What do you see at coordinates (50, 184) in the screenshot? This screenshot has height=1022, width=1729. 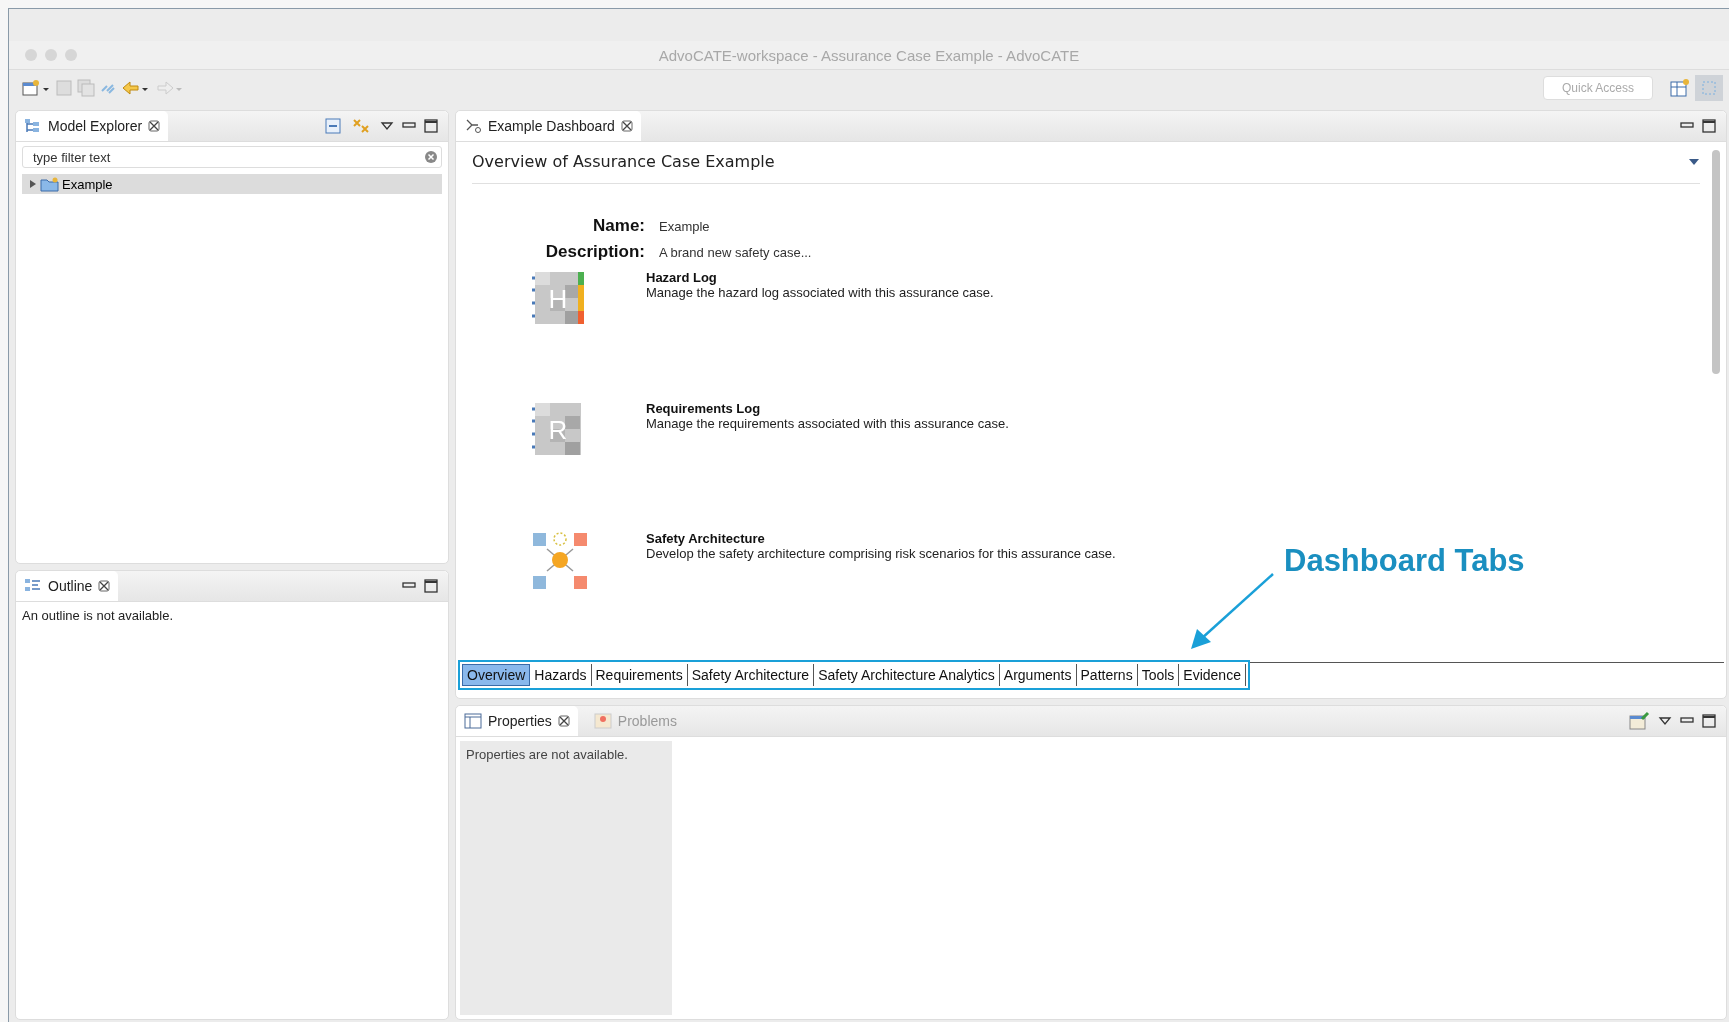 I see `folder-icon` at bounding box center [50, 184].